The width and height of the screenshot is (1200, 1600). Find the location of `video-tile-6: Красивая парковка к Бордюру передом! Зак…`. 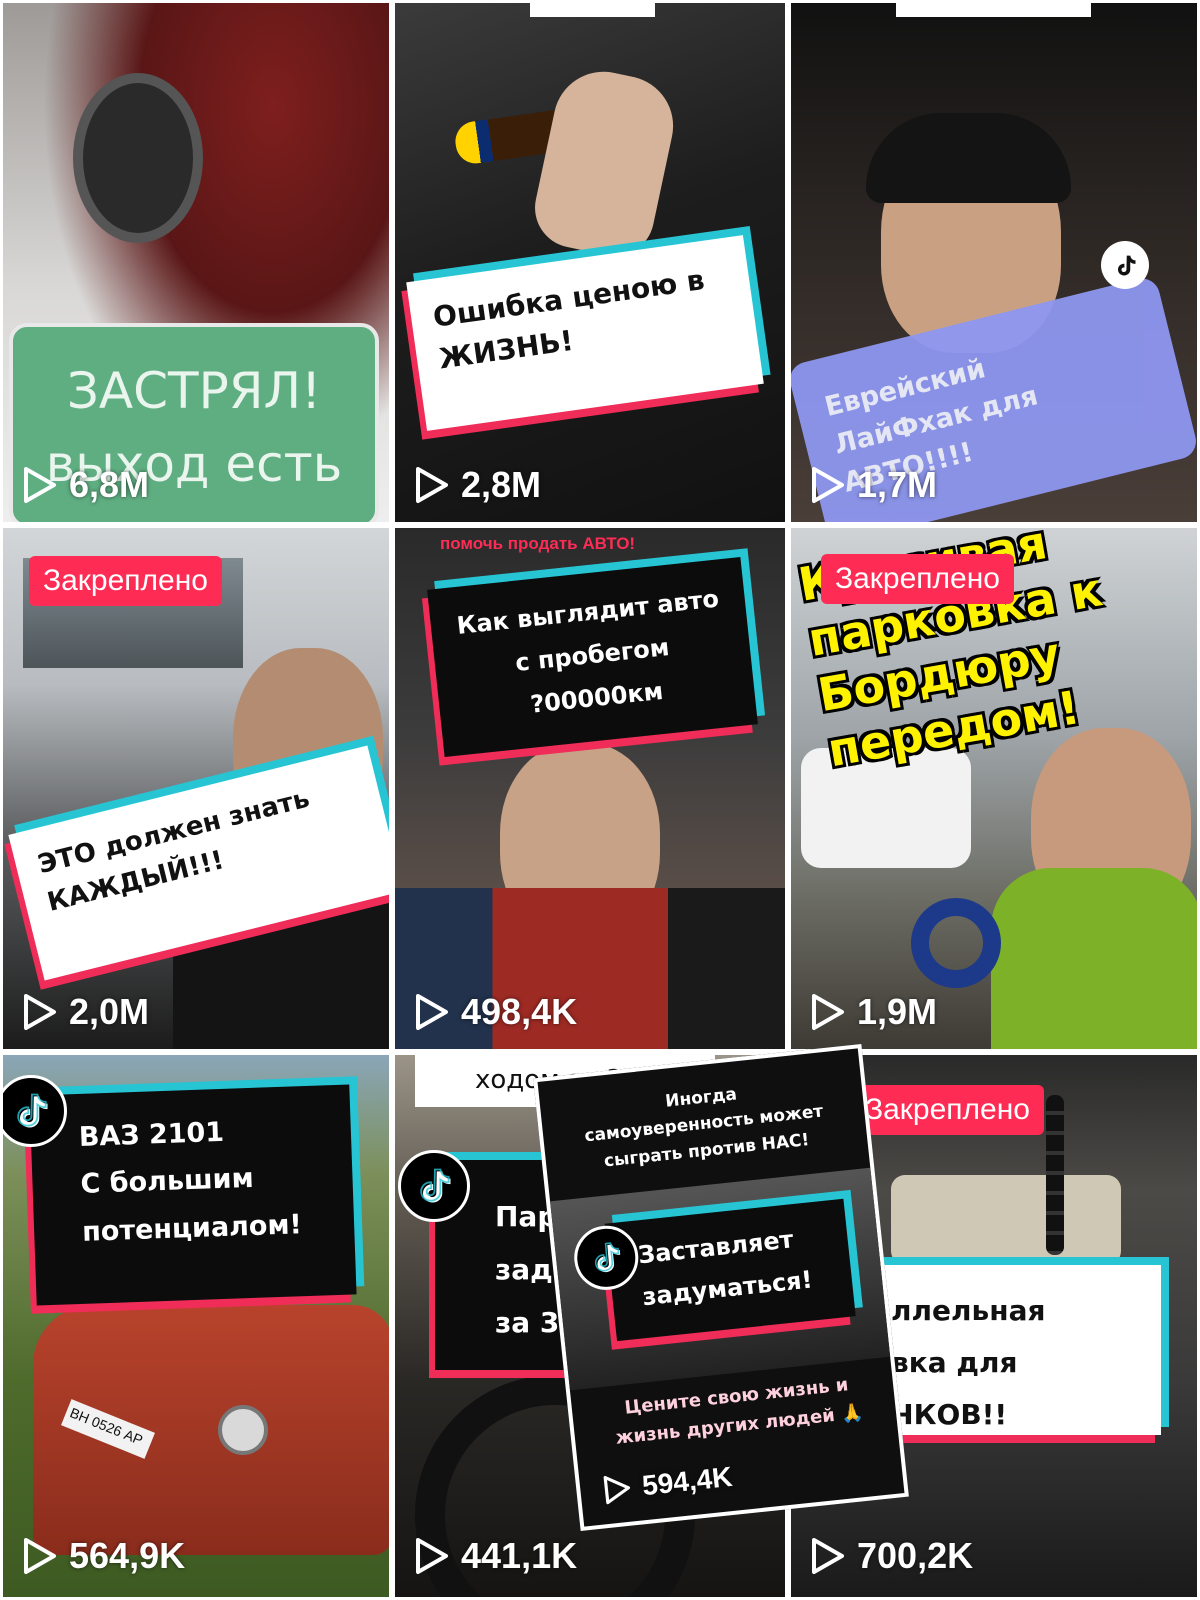

video-tile-6: Красивая парковка к Бордюру передом! Зак… is located at coordinates (994, 788).